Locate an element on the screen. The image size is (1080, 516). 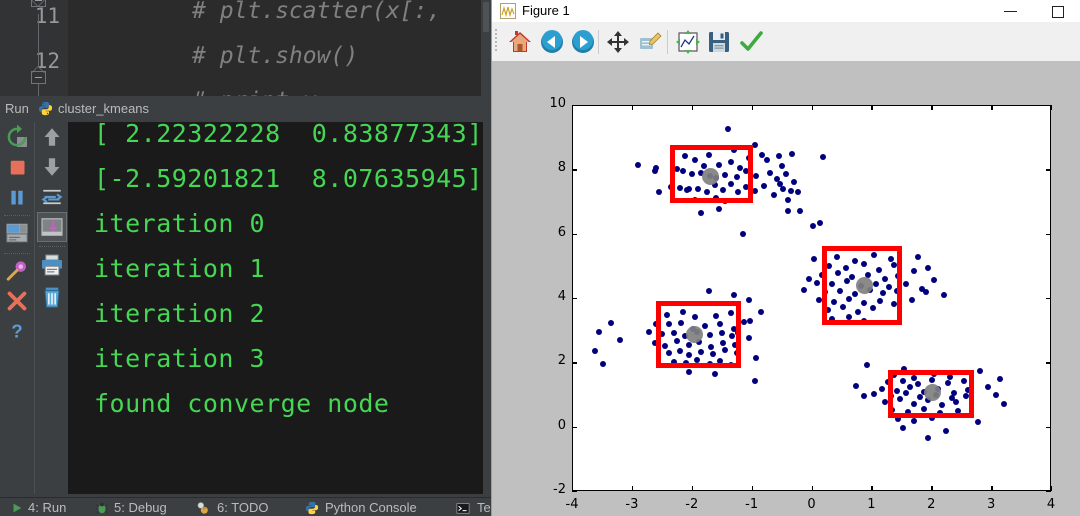
green-check-icon is located at coordinates (751, 41).